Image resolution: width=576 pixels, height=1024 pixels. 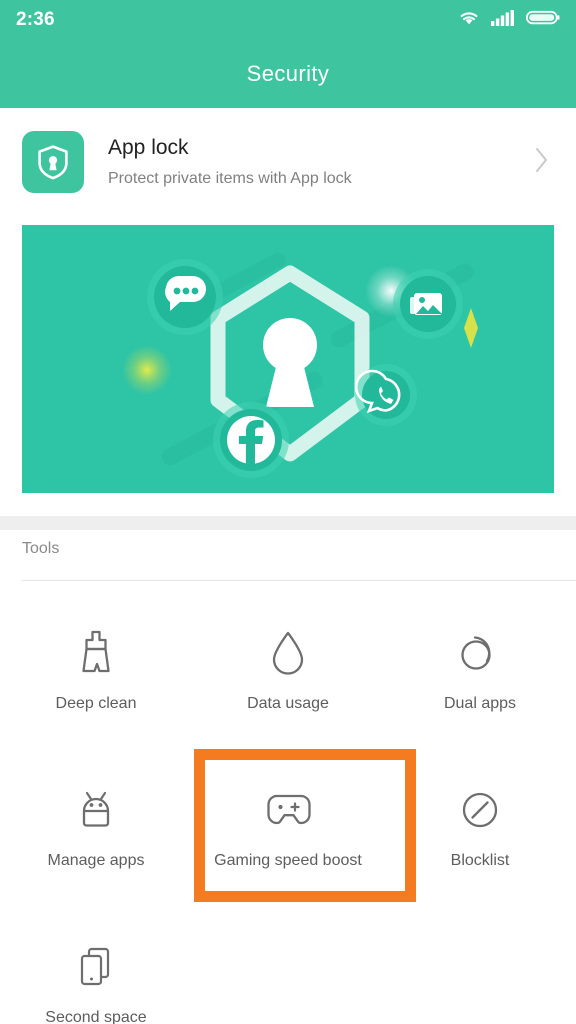 I want to click on tool-second-space: Second space, so click(x=96, y=970).